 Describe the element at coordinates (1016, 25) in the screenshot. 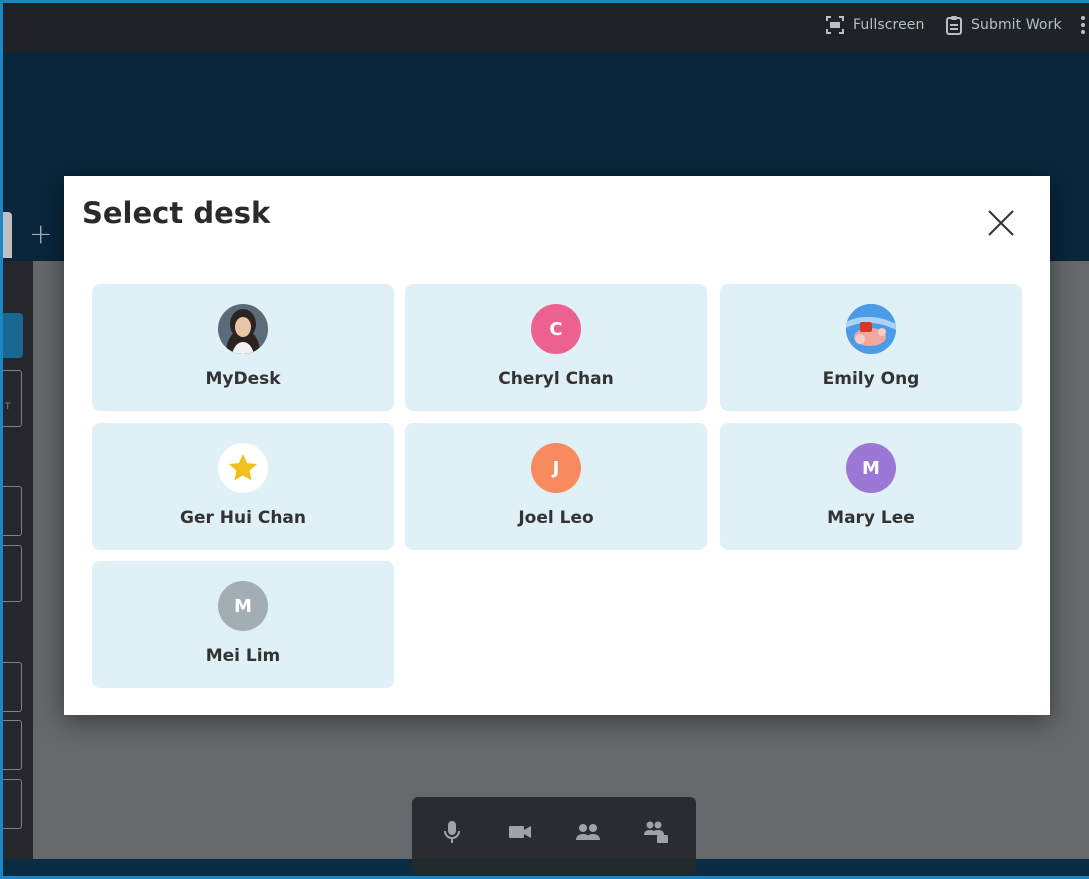

I see `submit-work-label: Submit Work` at that location.